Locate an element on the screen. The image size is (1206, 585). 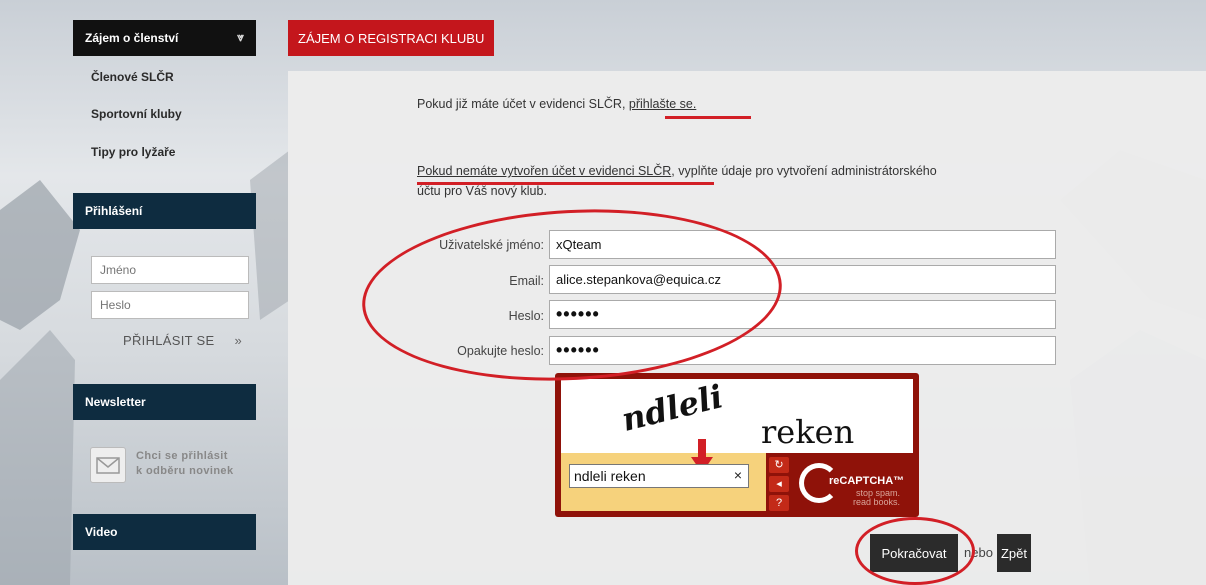
newsletter-header-label: Newsletter is located at coordinates (115, 402).